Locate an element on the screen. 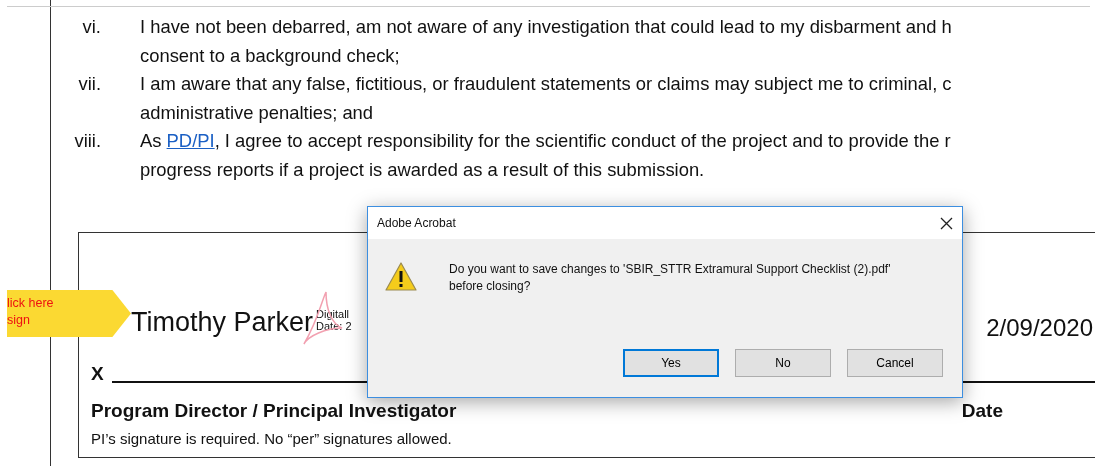 This screenshot has width=1095, height=466. dialog-button: Cancel is located at coordinates (895, 363).